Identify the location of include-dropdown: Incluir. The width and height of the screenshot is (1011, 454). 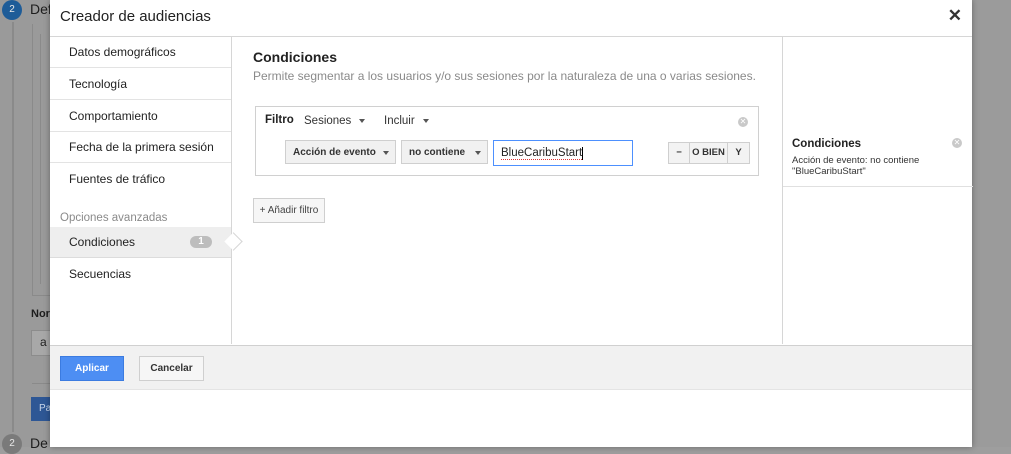
(406, 121).